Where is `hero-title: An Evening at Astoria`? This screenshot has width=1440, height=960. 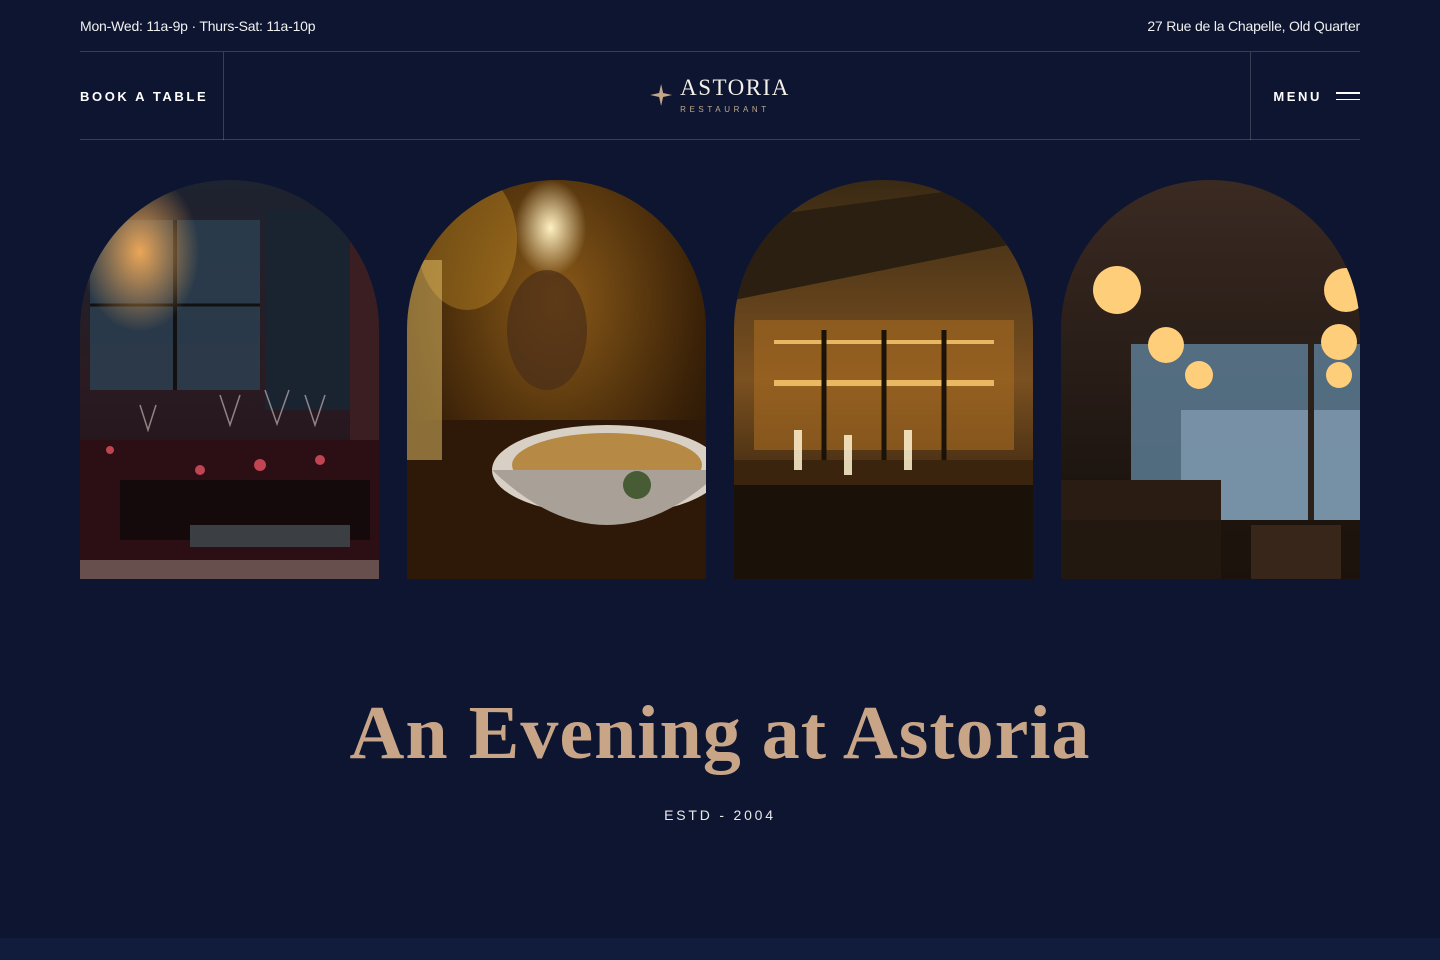
hero-title: An Evening at Astoria is located at coordinates (720, 733).